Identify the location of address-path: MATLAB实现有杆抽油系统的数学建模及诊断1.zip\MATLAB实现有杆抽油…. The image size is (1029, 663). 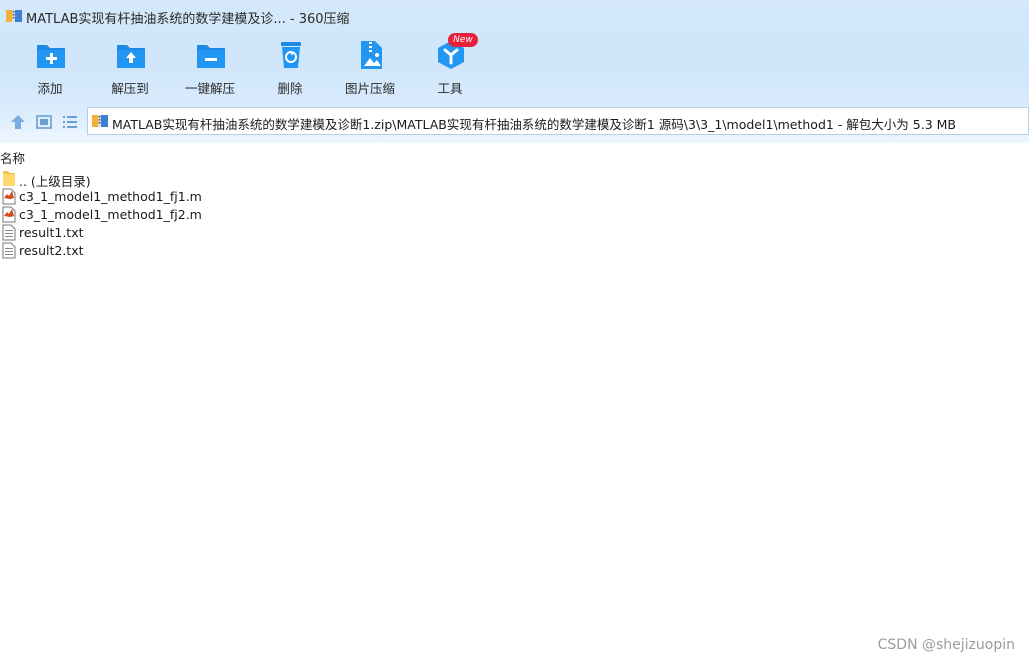
(534, 124).